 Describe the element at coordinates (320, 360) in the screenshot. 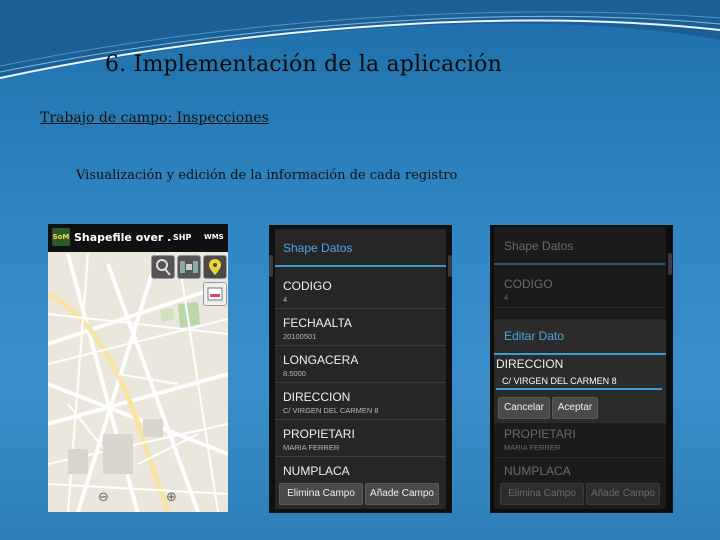

I see `field-name: LONGACERA` at that location.